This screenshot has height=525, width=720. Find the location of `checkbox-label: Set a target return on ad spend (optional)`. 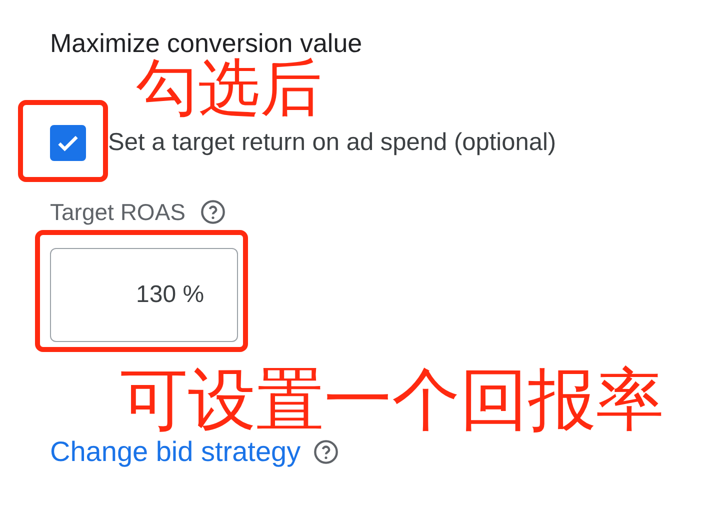

checkbox-label: Set a target return on ad spend (optional) is located at coordinates (332, 143).